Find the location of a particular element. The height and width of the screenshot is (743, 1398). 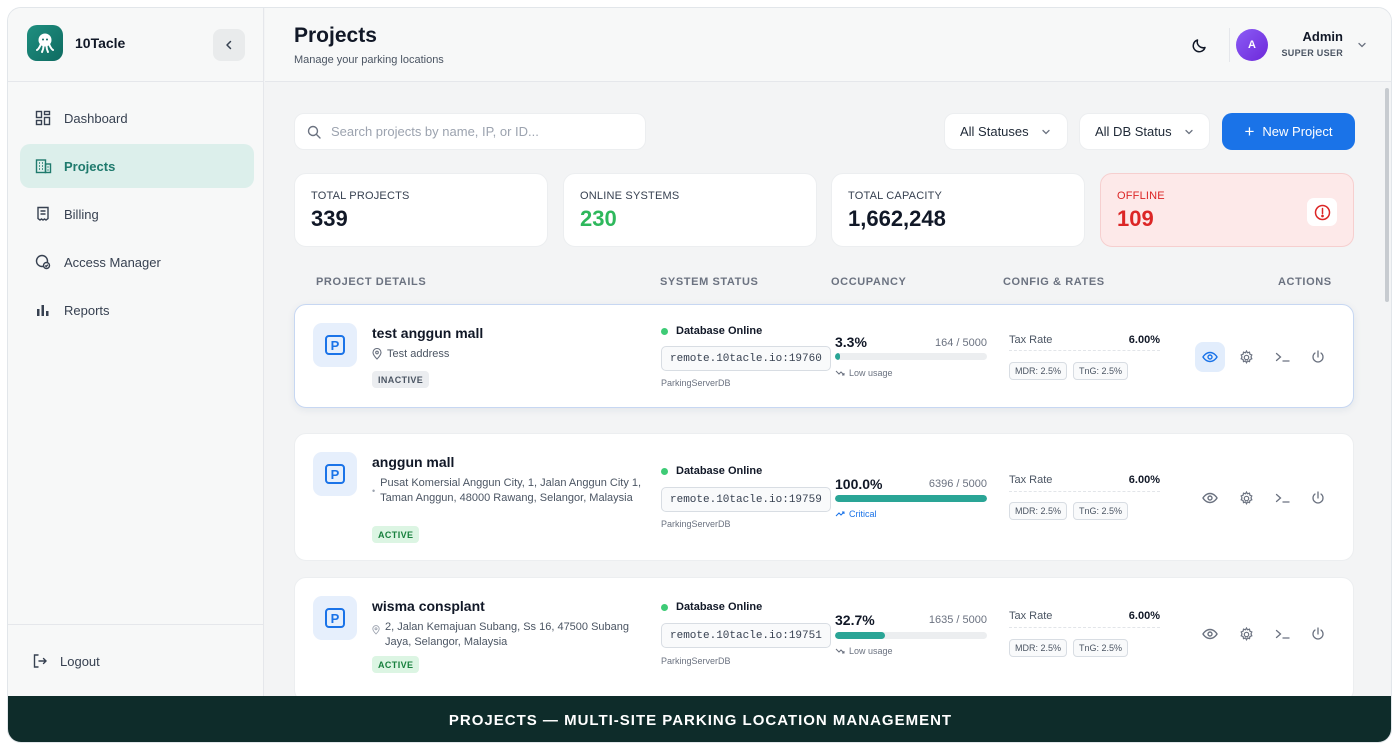

building-icon is located at coordinates (43, 166).